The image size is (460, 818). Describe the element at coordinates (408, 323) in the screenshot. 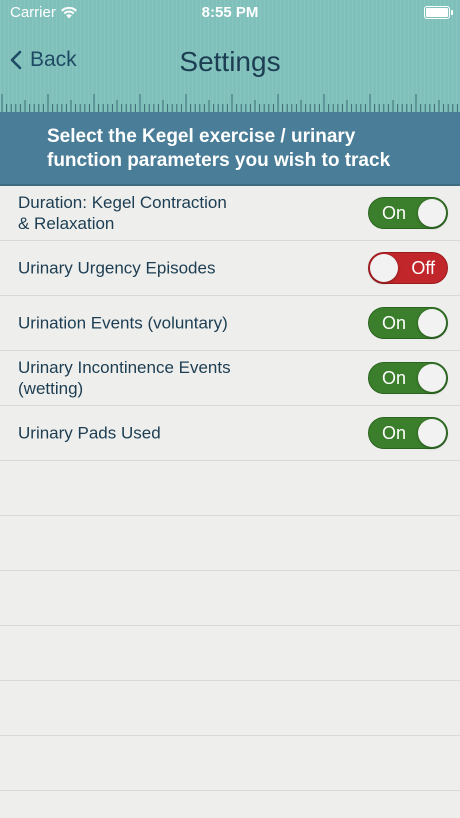

I see `urination-events-toggle: On` at that location.